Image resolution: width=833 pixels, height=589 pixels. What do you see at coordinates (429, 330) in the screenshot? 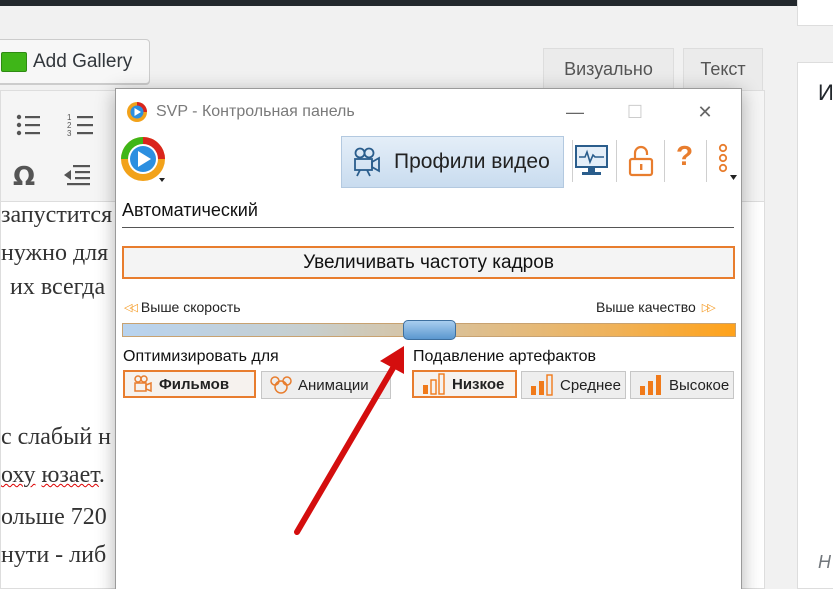
I see `slider-thumb` at bounding box center [429, 330].